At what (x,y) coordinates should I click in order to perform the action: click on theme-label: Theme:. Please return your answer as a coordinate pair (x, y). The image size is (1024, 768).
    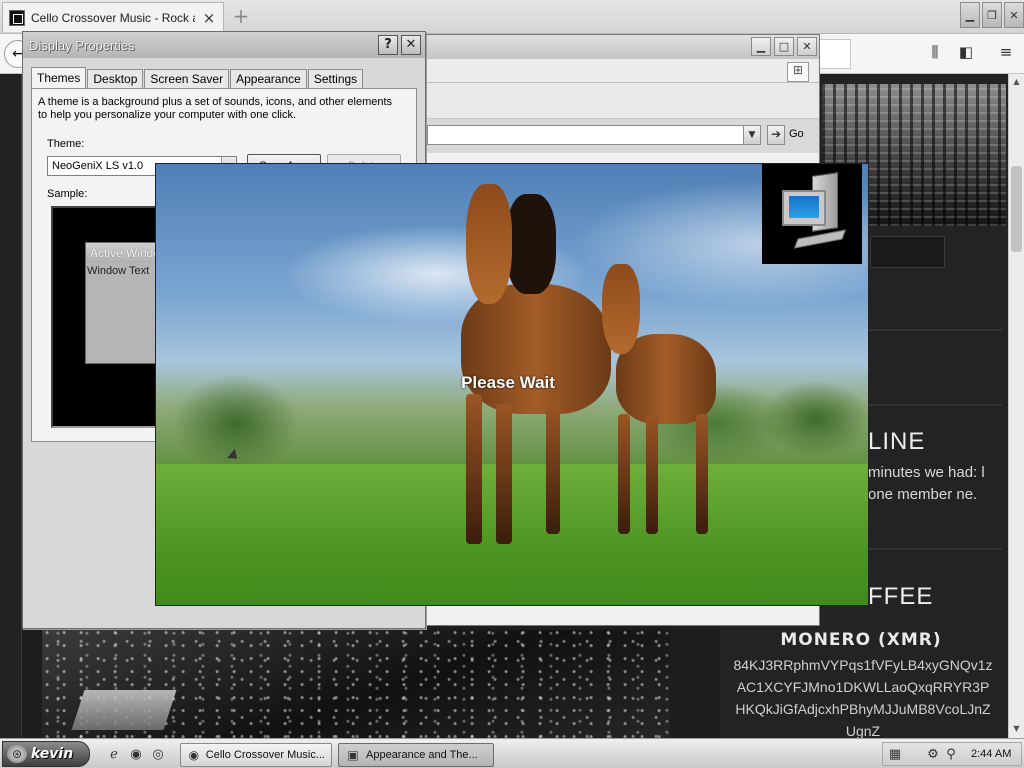
    Looking at the image, I should click on (66, 144).